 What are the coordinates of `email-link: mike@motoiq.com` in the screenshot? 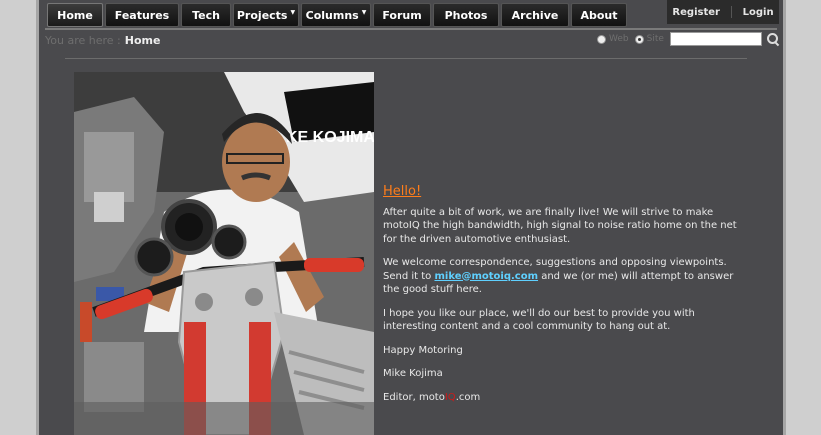 It's located at (486, 276).